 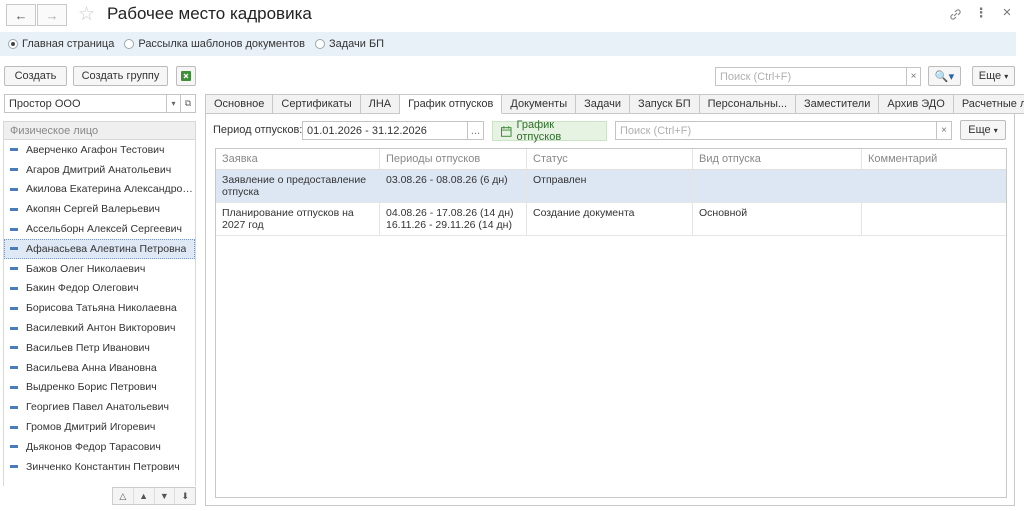 I want to click on cell-request: Заявление о предоставление отпуска, so click(x=298, y=186).